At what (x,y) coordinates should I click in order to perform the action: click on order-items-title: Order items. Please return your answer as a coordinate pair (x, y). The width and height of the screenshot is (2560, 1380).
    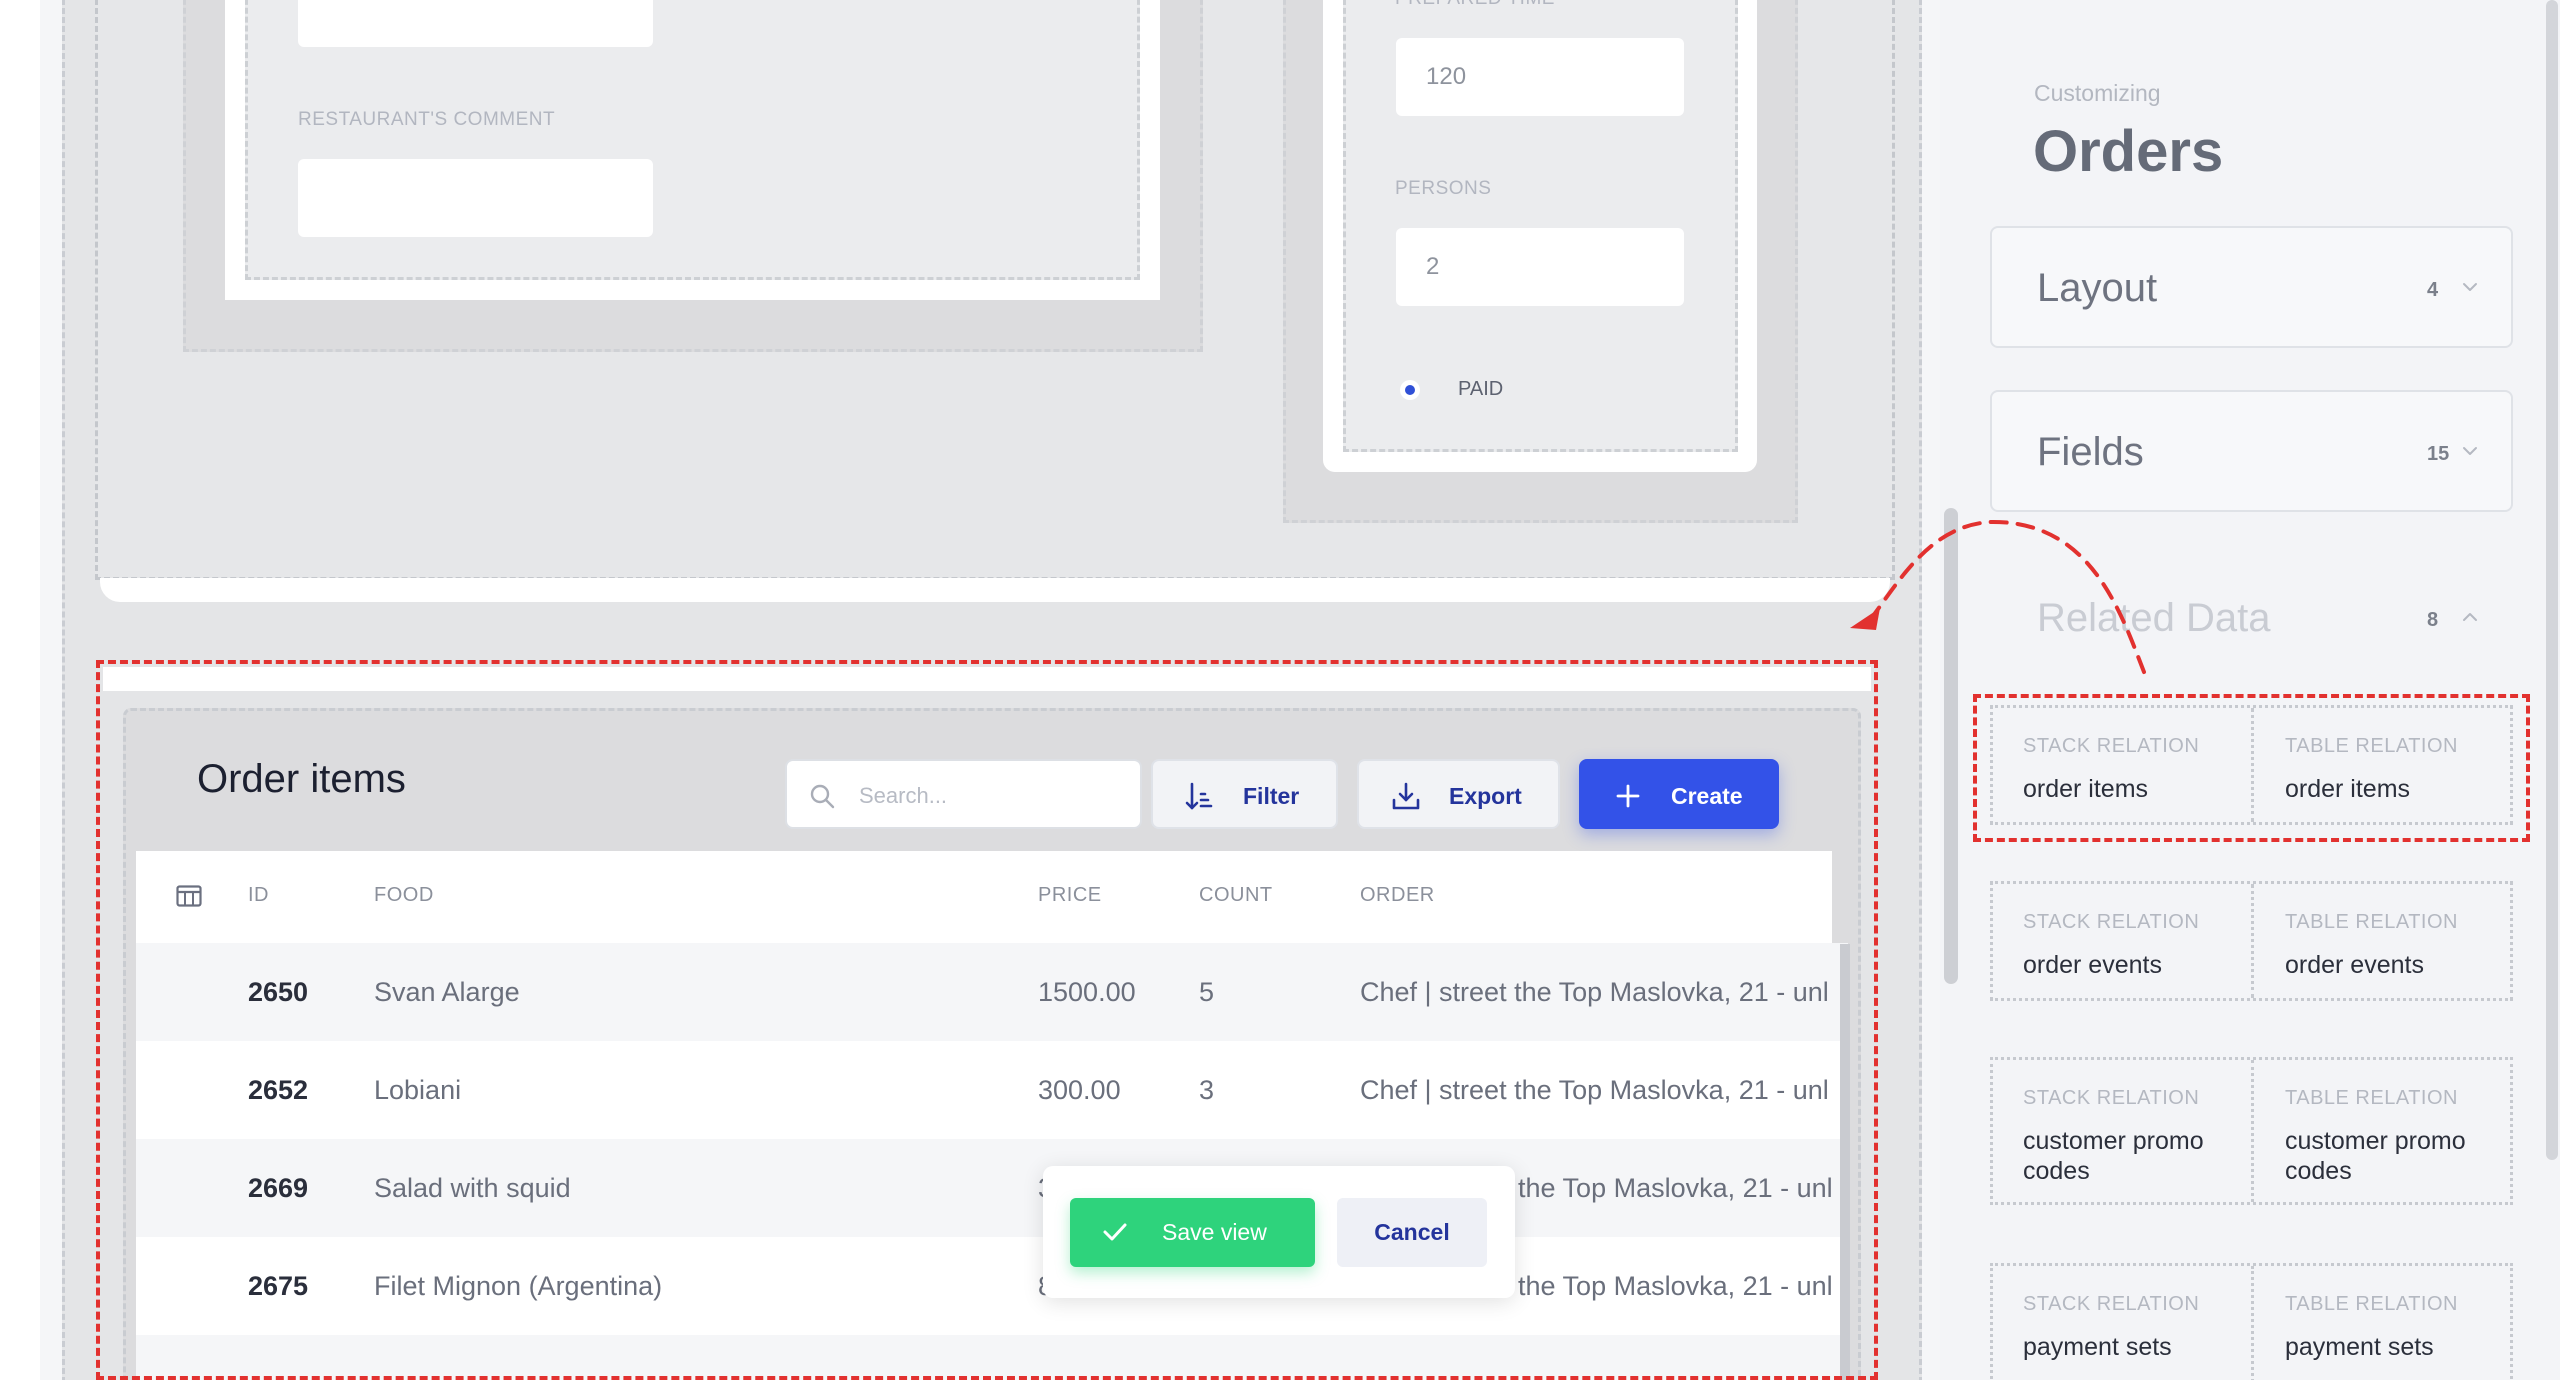
    Looking at the image, I should click on (301, 779).